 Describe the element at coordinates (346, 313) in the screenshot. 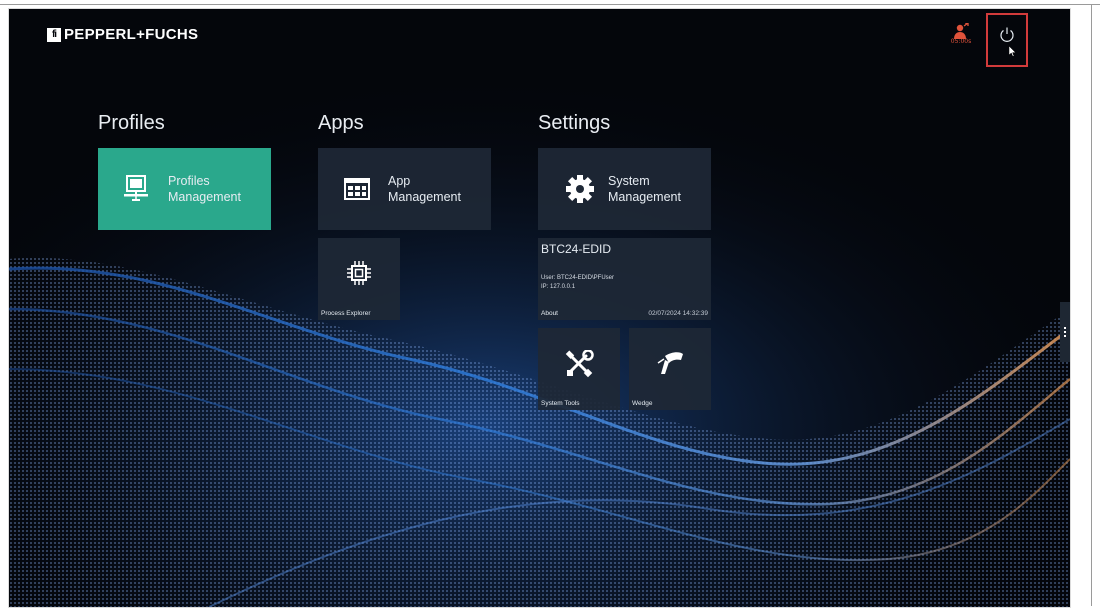

I see `process-explorer-label: Process Explorer` at that location.